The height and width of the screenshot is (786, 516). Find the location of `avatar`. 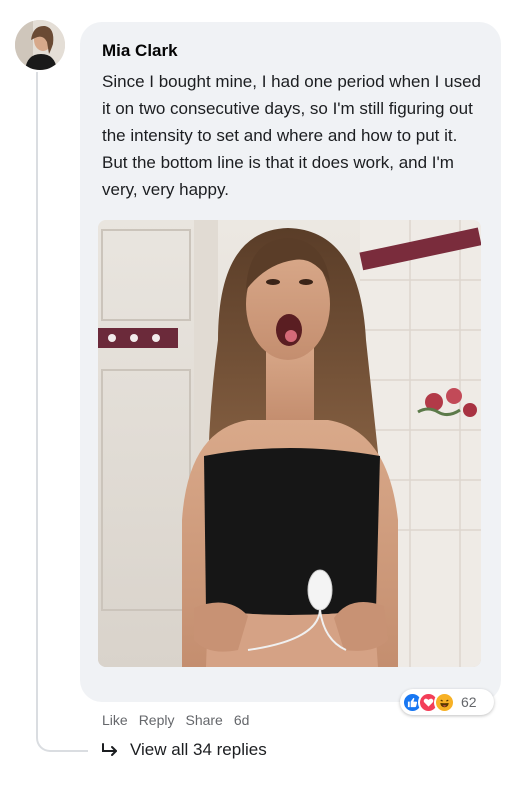

avatar is located at coordinates (40, 45).